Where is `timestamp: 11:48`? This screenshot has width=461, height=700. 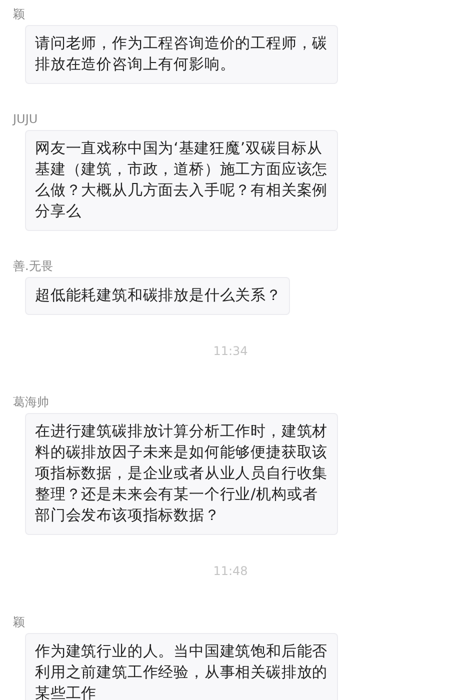
timestamp: 11:48 is located at coordinates (230, 571).